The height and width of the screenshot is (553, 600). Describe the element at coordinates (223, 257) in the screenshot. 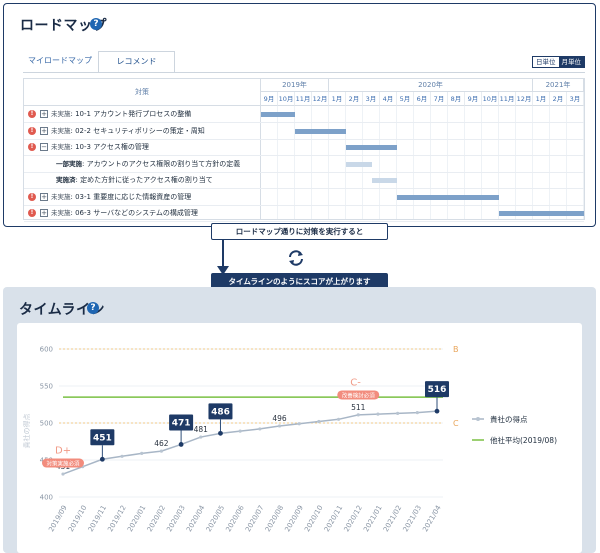

I see `down-arrow-icon` at that location.